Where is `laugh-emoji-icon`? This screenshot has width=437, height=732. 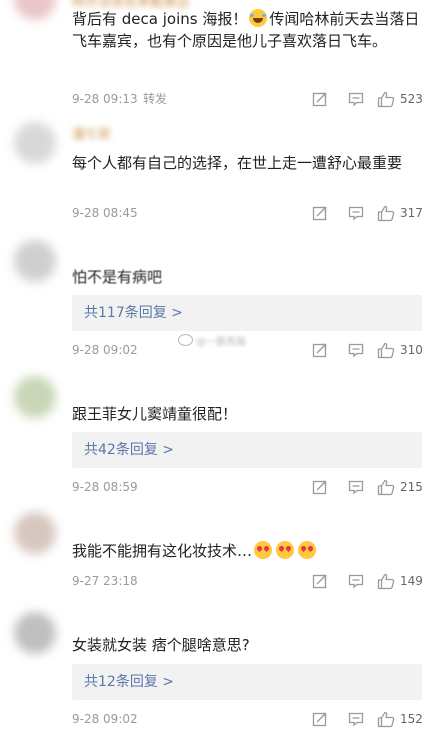 laugh-emoji-icon is located at coordinates (258, 18).